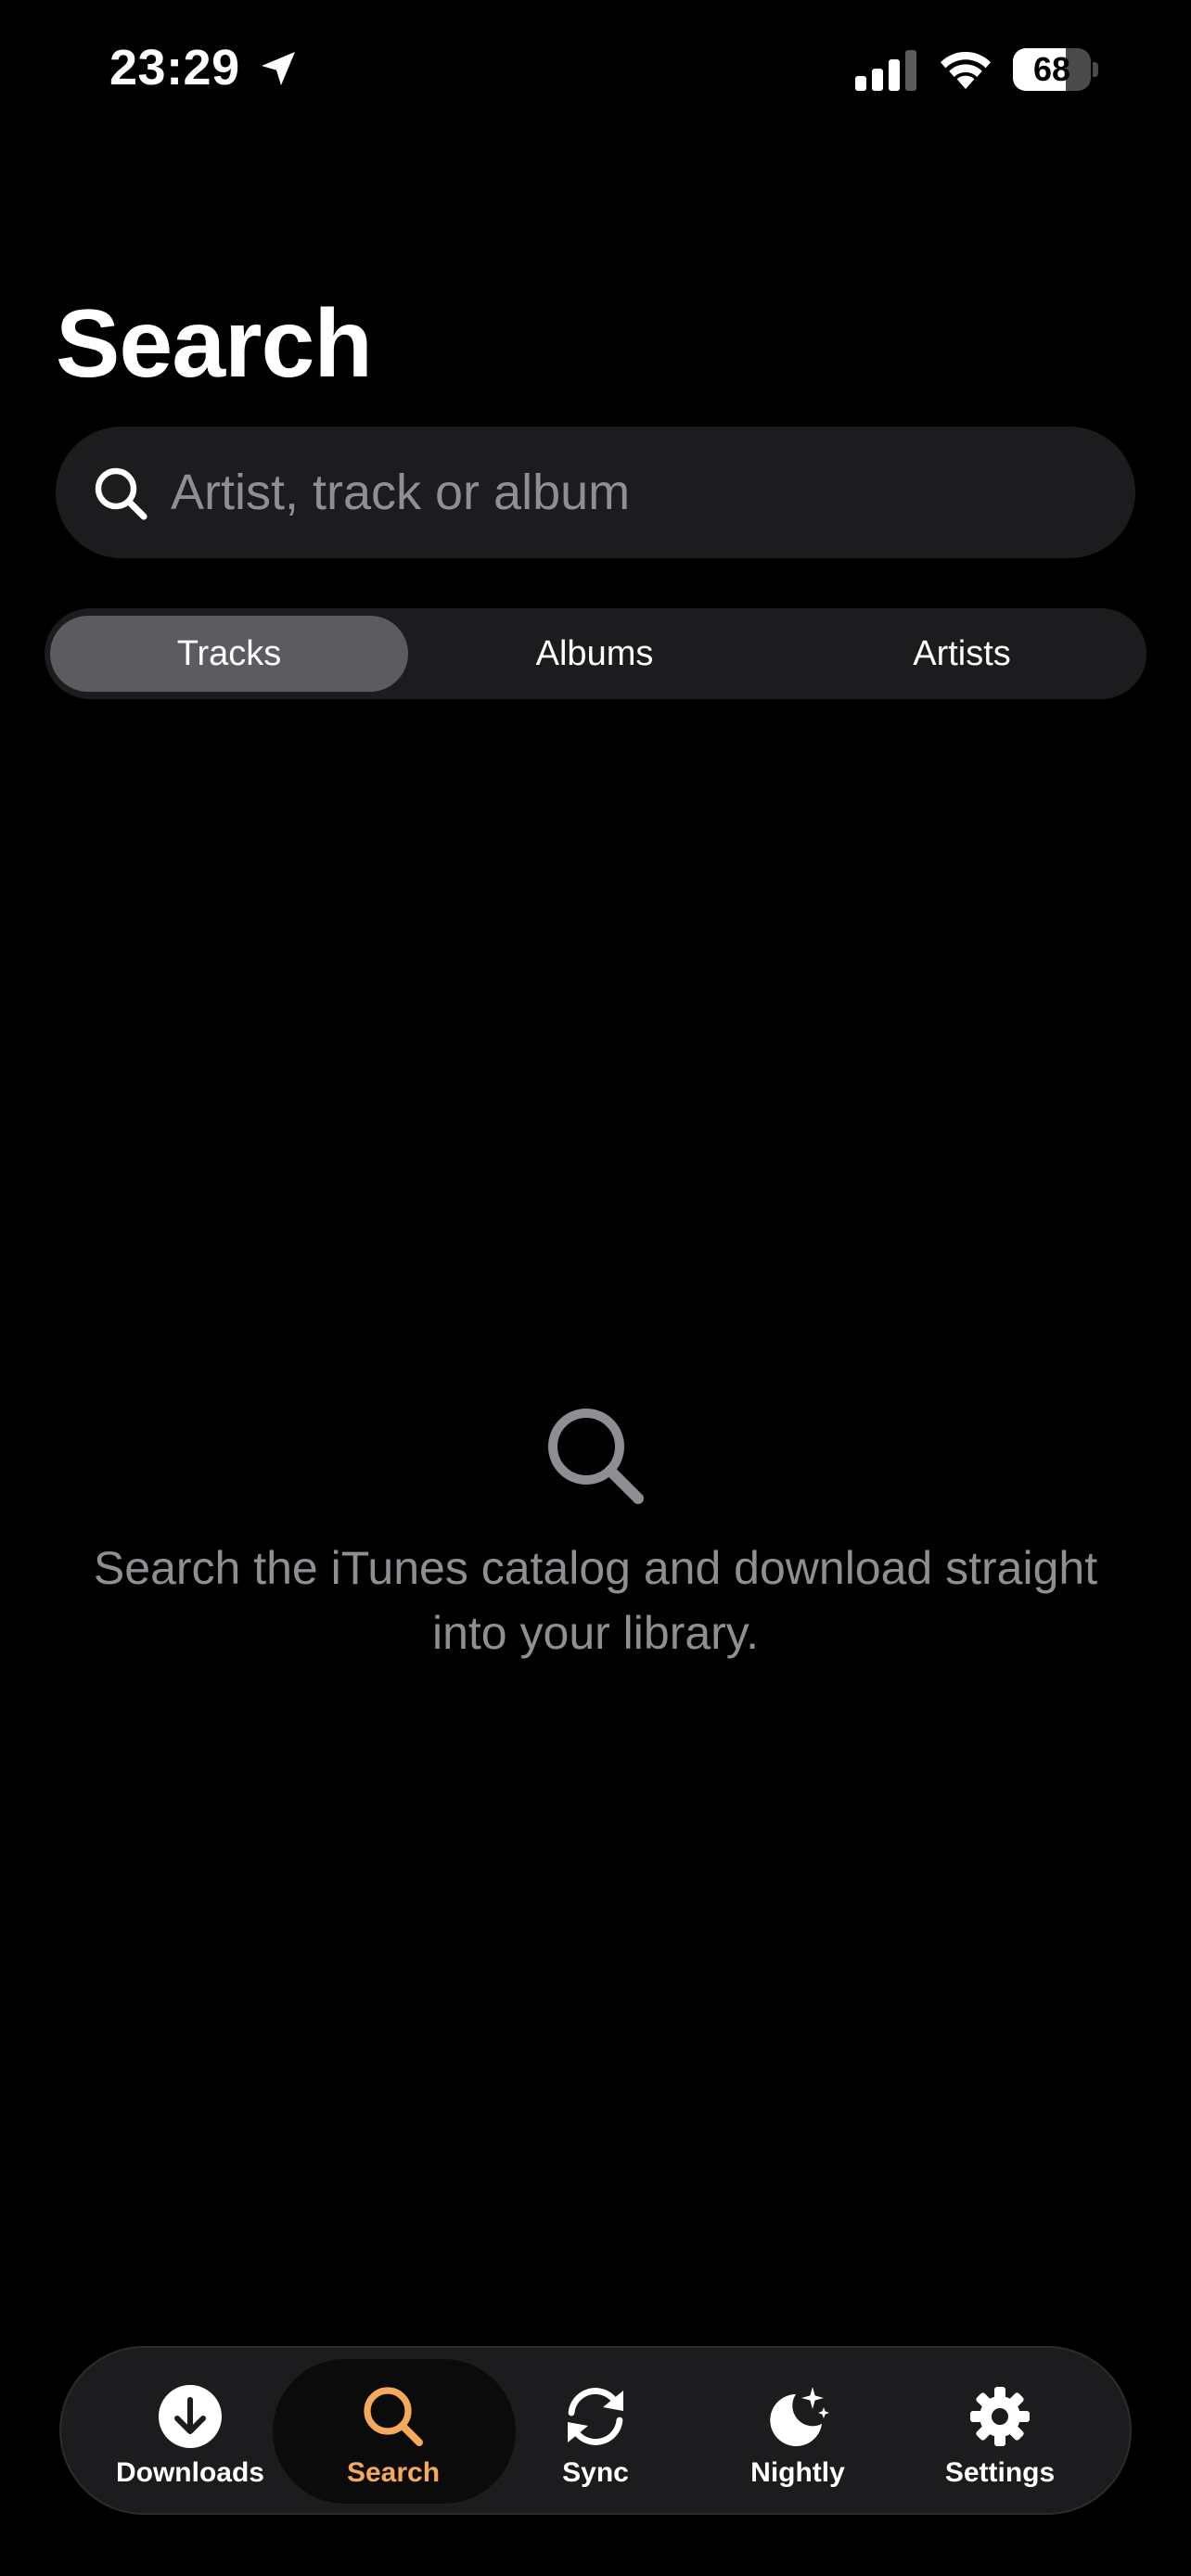 Image resolution: width=1191 pixels, height=2576 pixels. I want to click on tab-settings: Settings, so click(1000, 2431).